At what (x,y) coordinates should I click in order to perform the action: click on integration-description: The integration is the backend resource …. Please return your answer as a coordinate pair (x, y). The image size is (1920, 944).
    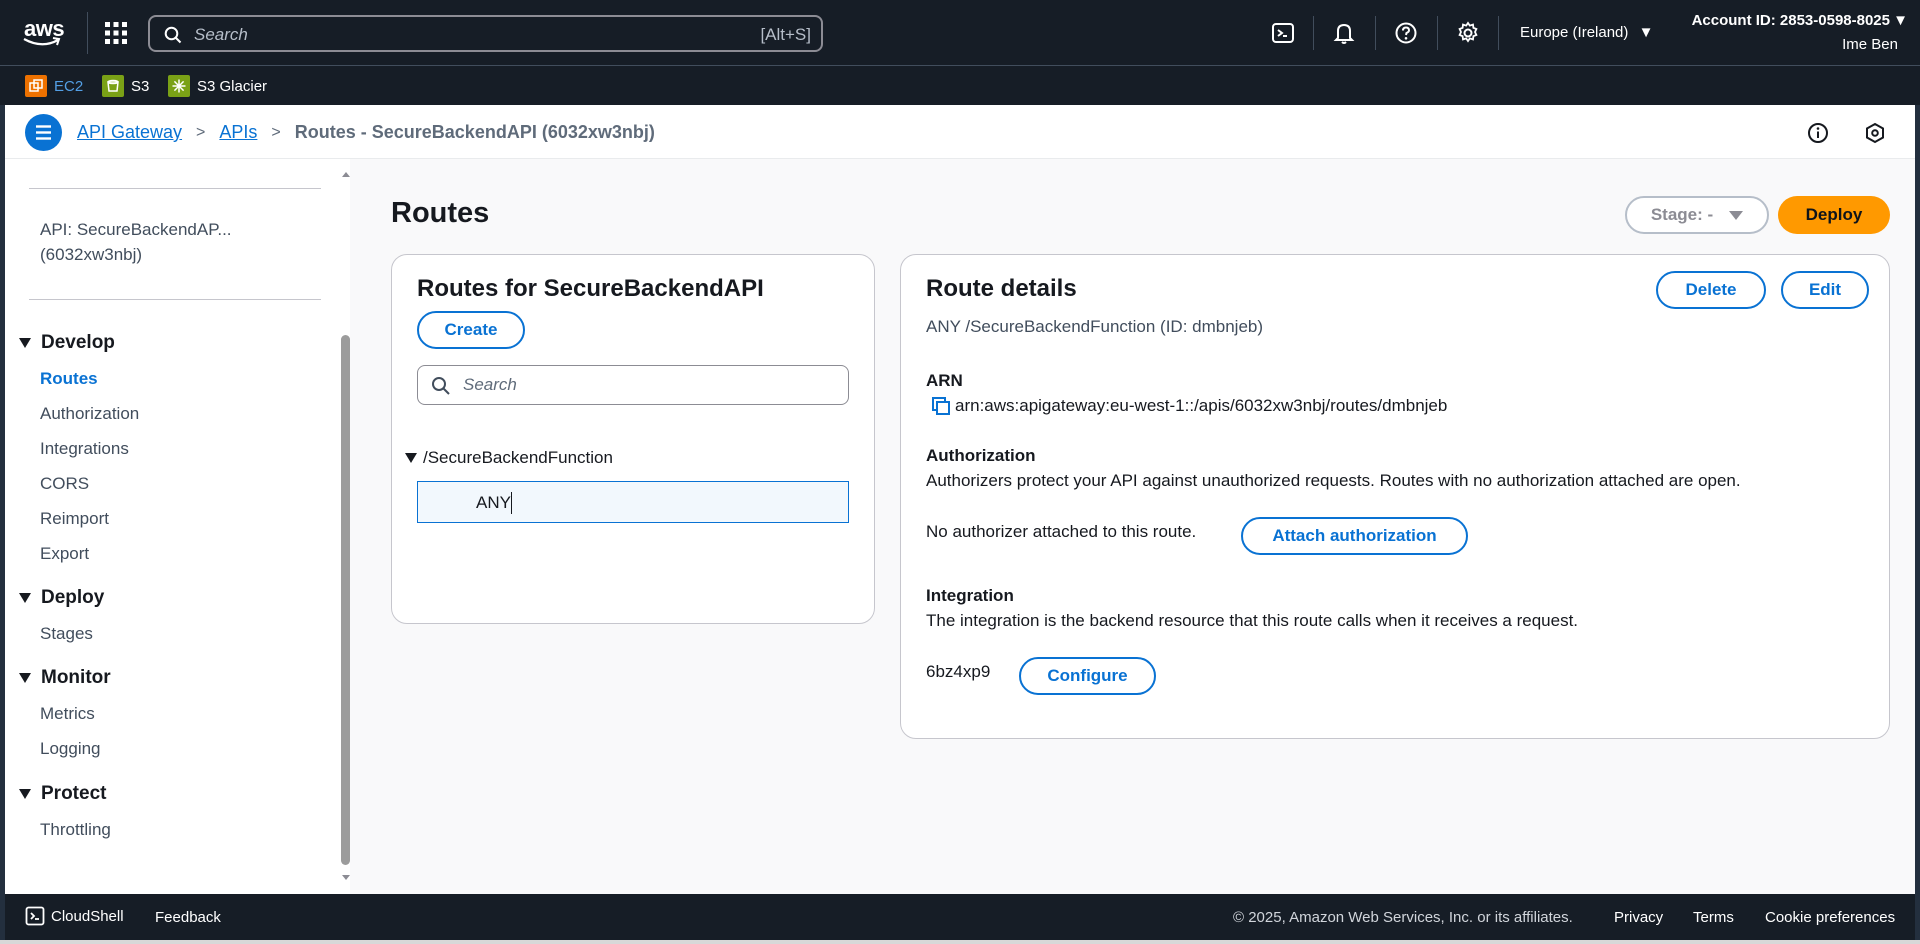
    Looking at the image, I should click on (1252, 620).